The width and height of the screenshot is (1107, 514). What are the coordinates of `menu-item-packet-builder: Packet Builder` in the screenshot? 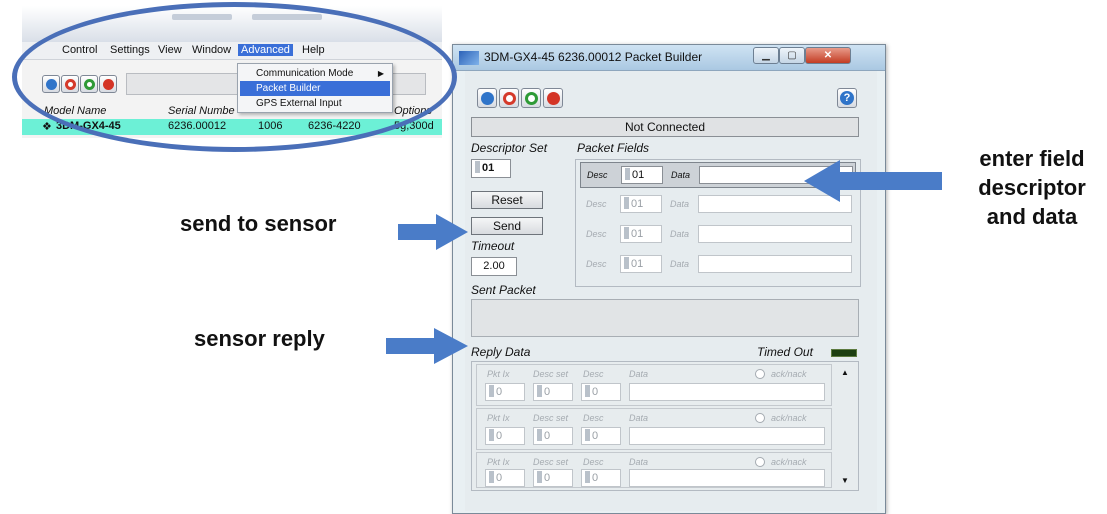 It's located at (315, 88).